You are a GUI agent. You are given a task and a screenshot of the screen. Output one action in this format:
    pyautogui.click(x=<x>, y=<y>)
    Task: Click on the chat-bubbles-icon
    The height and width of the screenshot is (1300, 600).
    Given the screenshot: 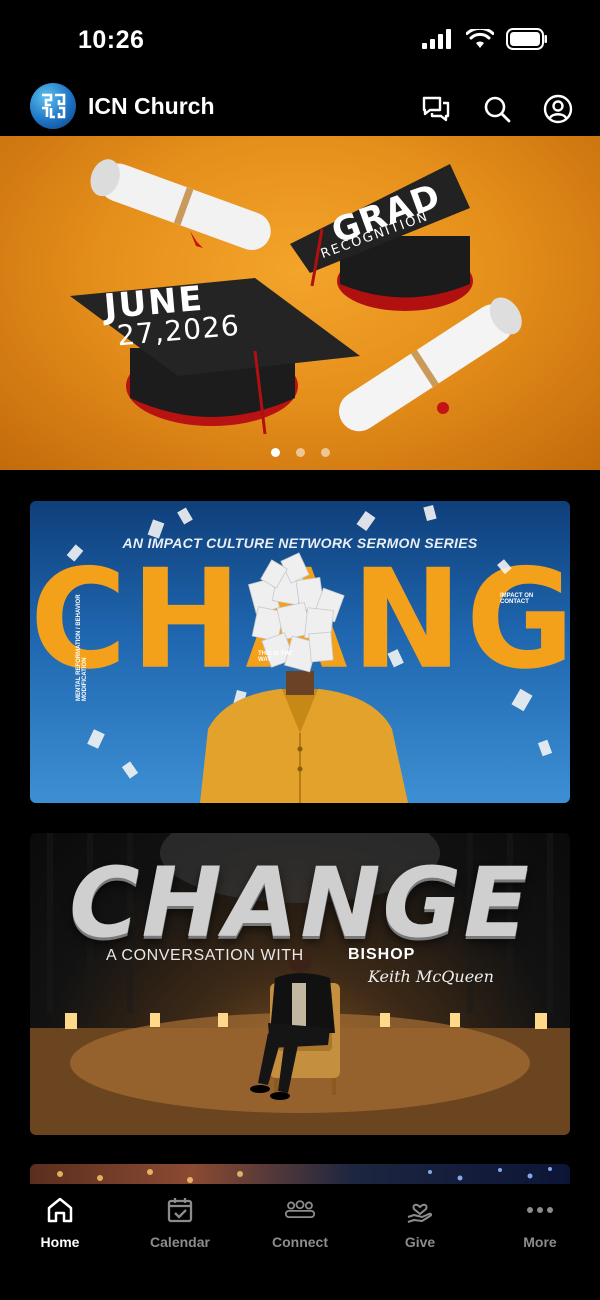 What is the action you would take?
    pyautogui.click(x=435, y=108)
    